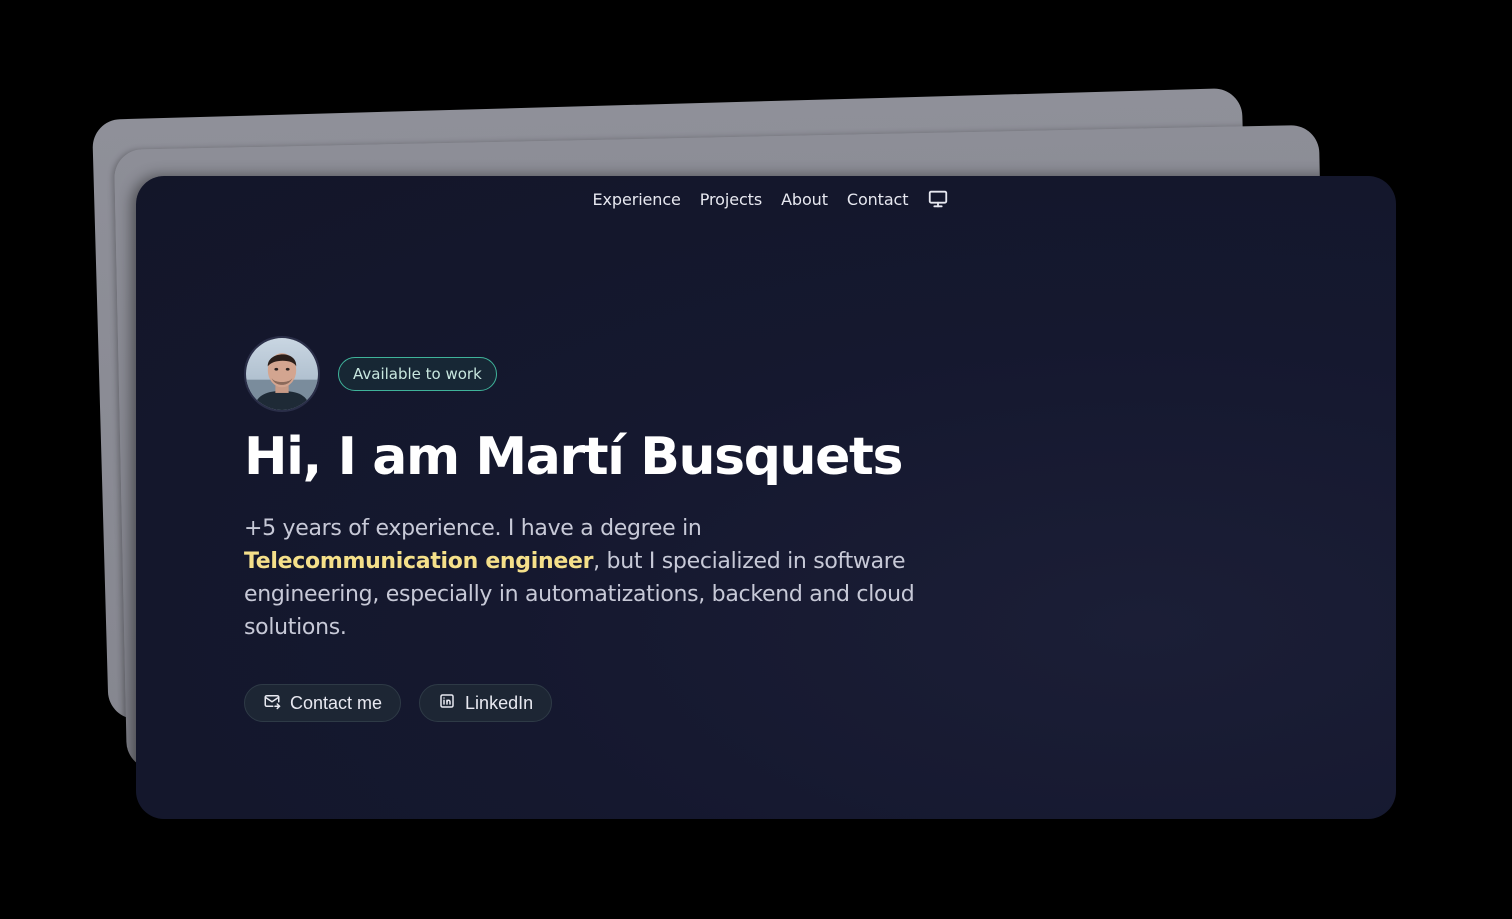  I want to click on monitor-icon, so click(938, 199).